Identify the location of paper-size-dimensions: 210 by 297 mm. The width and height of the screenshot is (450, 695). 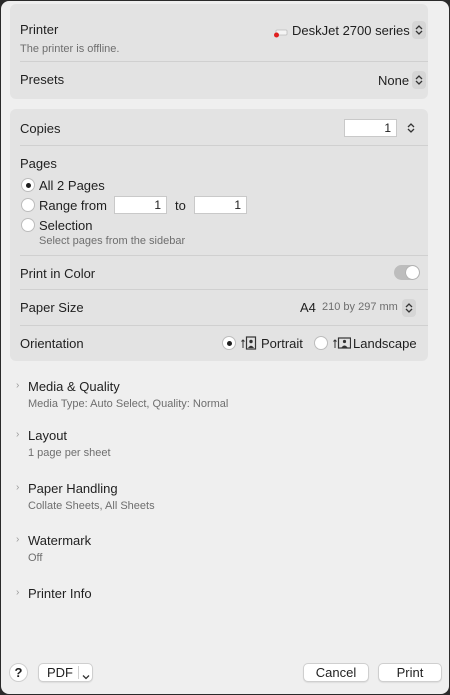
(360, 307).